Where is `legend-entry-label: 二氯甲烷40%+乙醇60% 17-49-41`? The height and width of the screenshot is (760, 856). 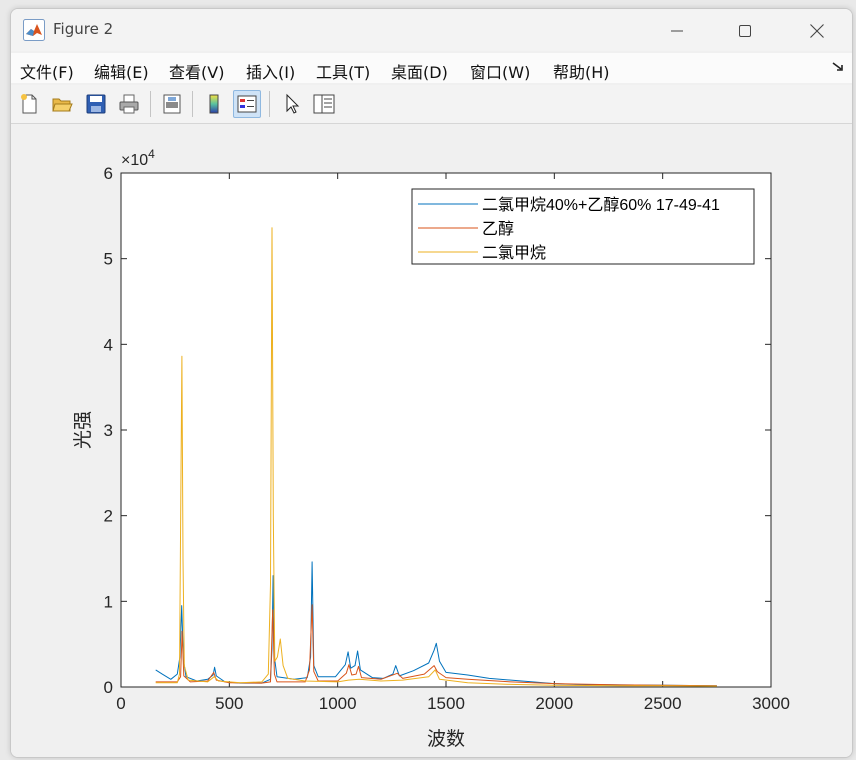 legend-entry-label: 二氯甲烷40%+乙醇60% 17-49-41 is located at coordinates (601, 205).